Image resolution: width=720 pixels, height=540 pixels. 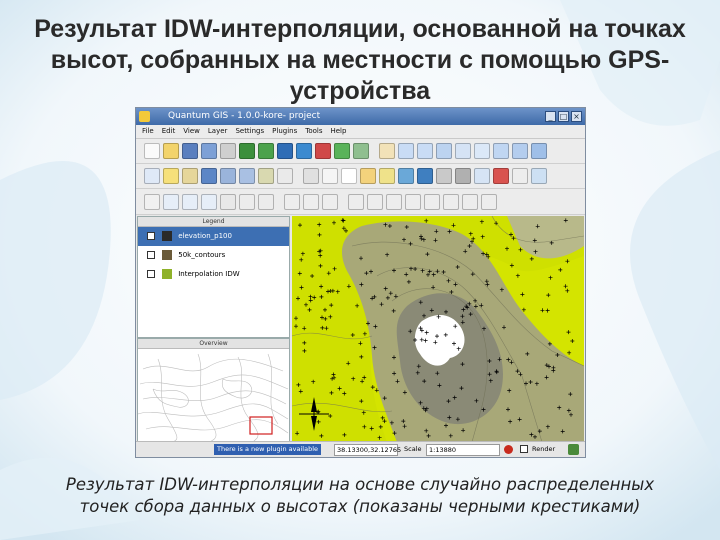 I want to click on line-tool-icon, so click(x=520, y=176).